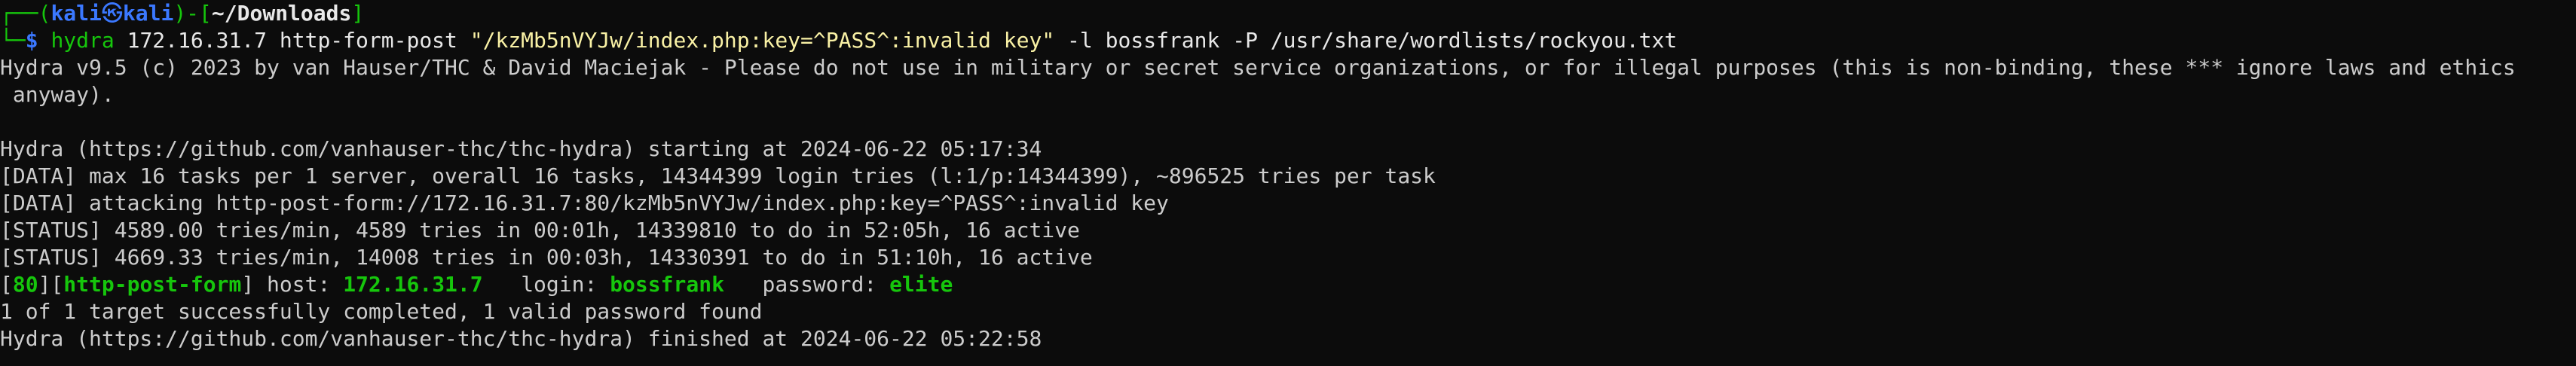  Describe the element at coordinates (82, 40) in the screenshot. I see `command-program: hydra` at that location.